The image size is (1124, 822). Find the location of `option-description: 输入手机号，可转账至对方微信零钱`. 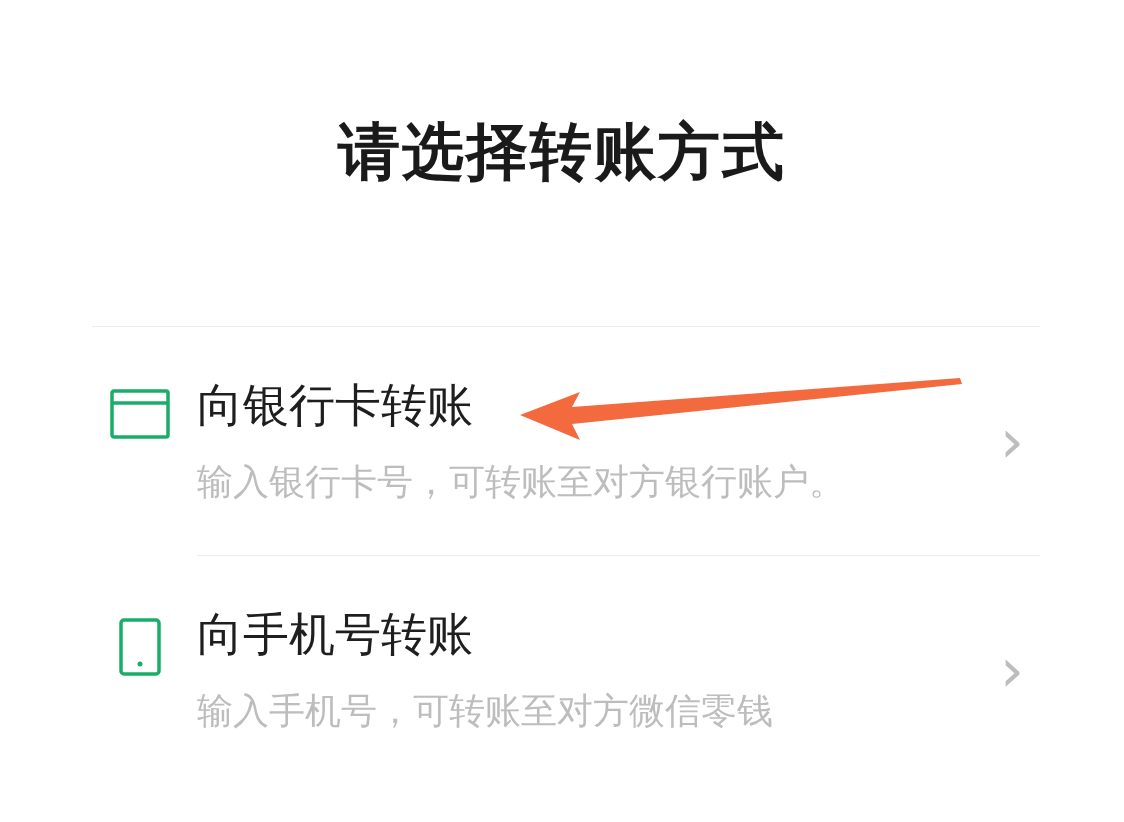

option-description: 输入手机号，可转账至对方微信零钱 is located at coordinates (485, 711).